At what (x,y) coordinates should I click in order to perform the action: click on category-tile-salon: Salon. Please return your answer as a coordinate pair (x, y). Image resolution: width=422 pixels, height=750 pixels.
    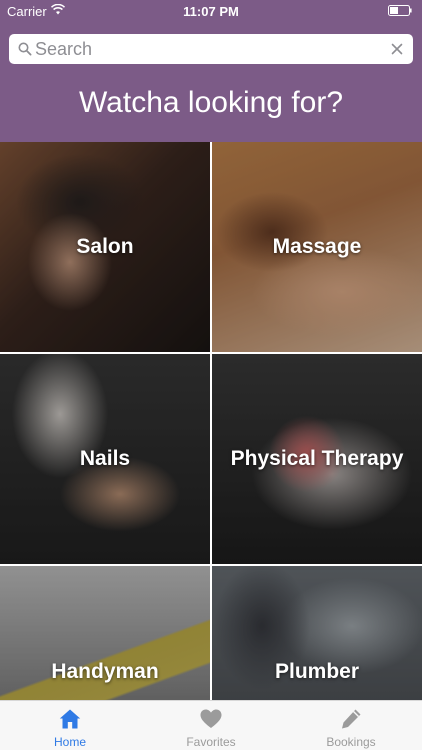
    Looking at the image, I should click on (105, 247).